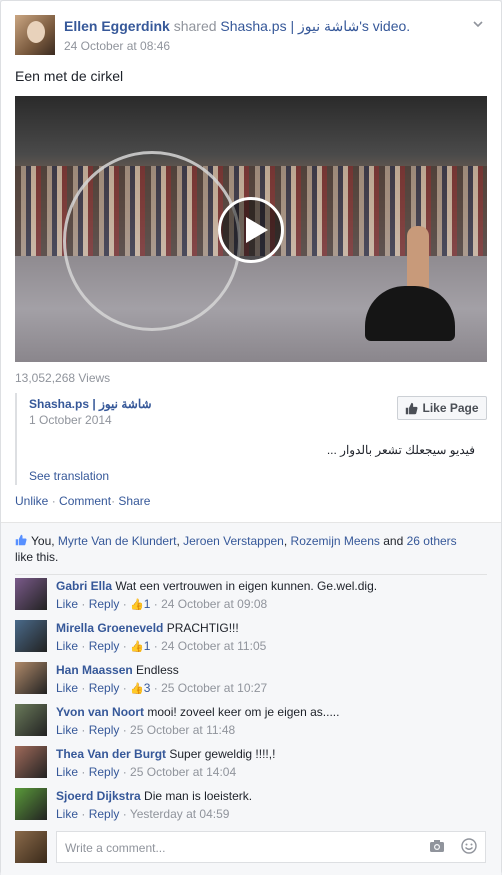 This screenshot has height=875, width=502. Describe the element at coordinates (70, 420) in the screenshot. I see `shared-page-date: 1 October 2014` at that location.